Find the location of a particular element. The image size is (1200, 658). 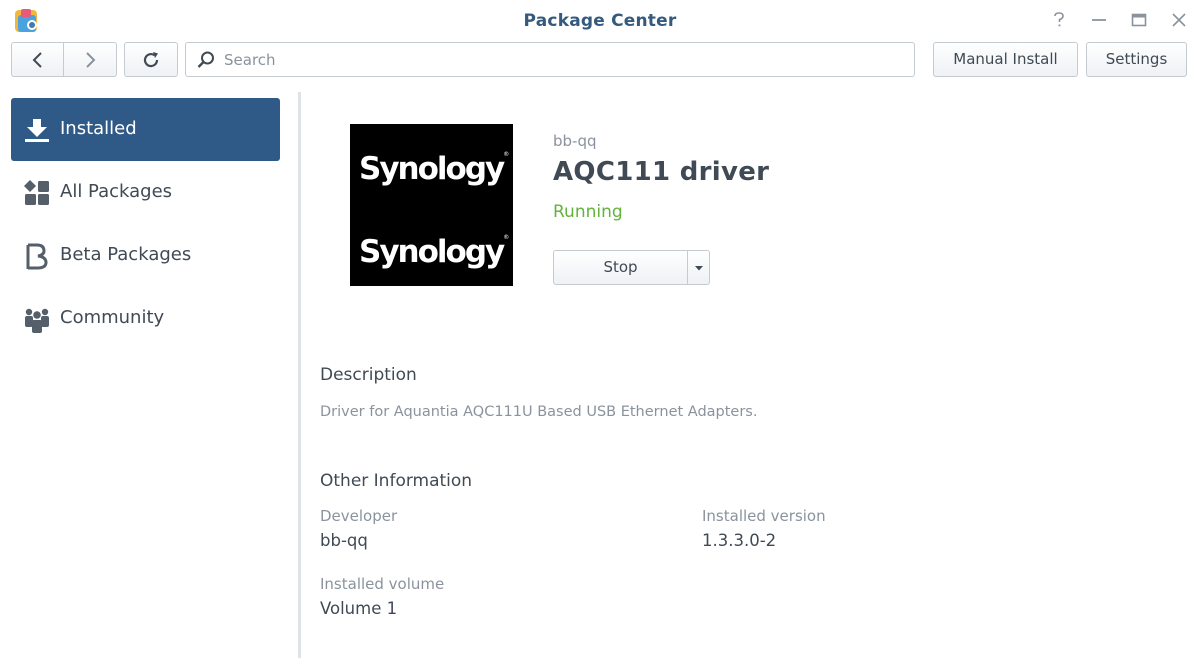

sidebar-item-label: All Packages is located at coordinates (116, 191).